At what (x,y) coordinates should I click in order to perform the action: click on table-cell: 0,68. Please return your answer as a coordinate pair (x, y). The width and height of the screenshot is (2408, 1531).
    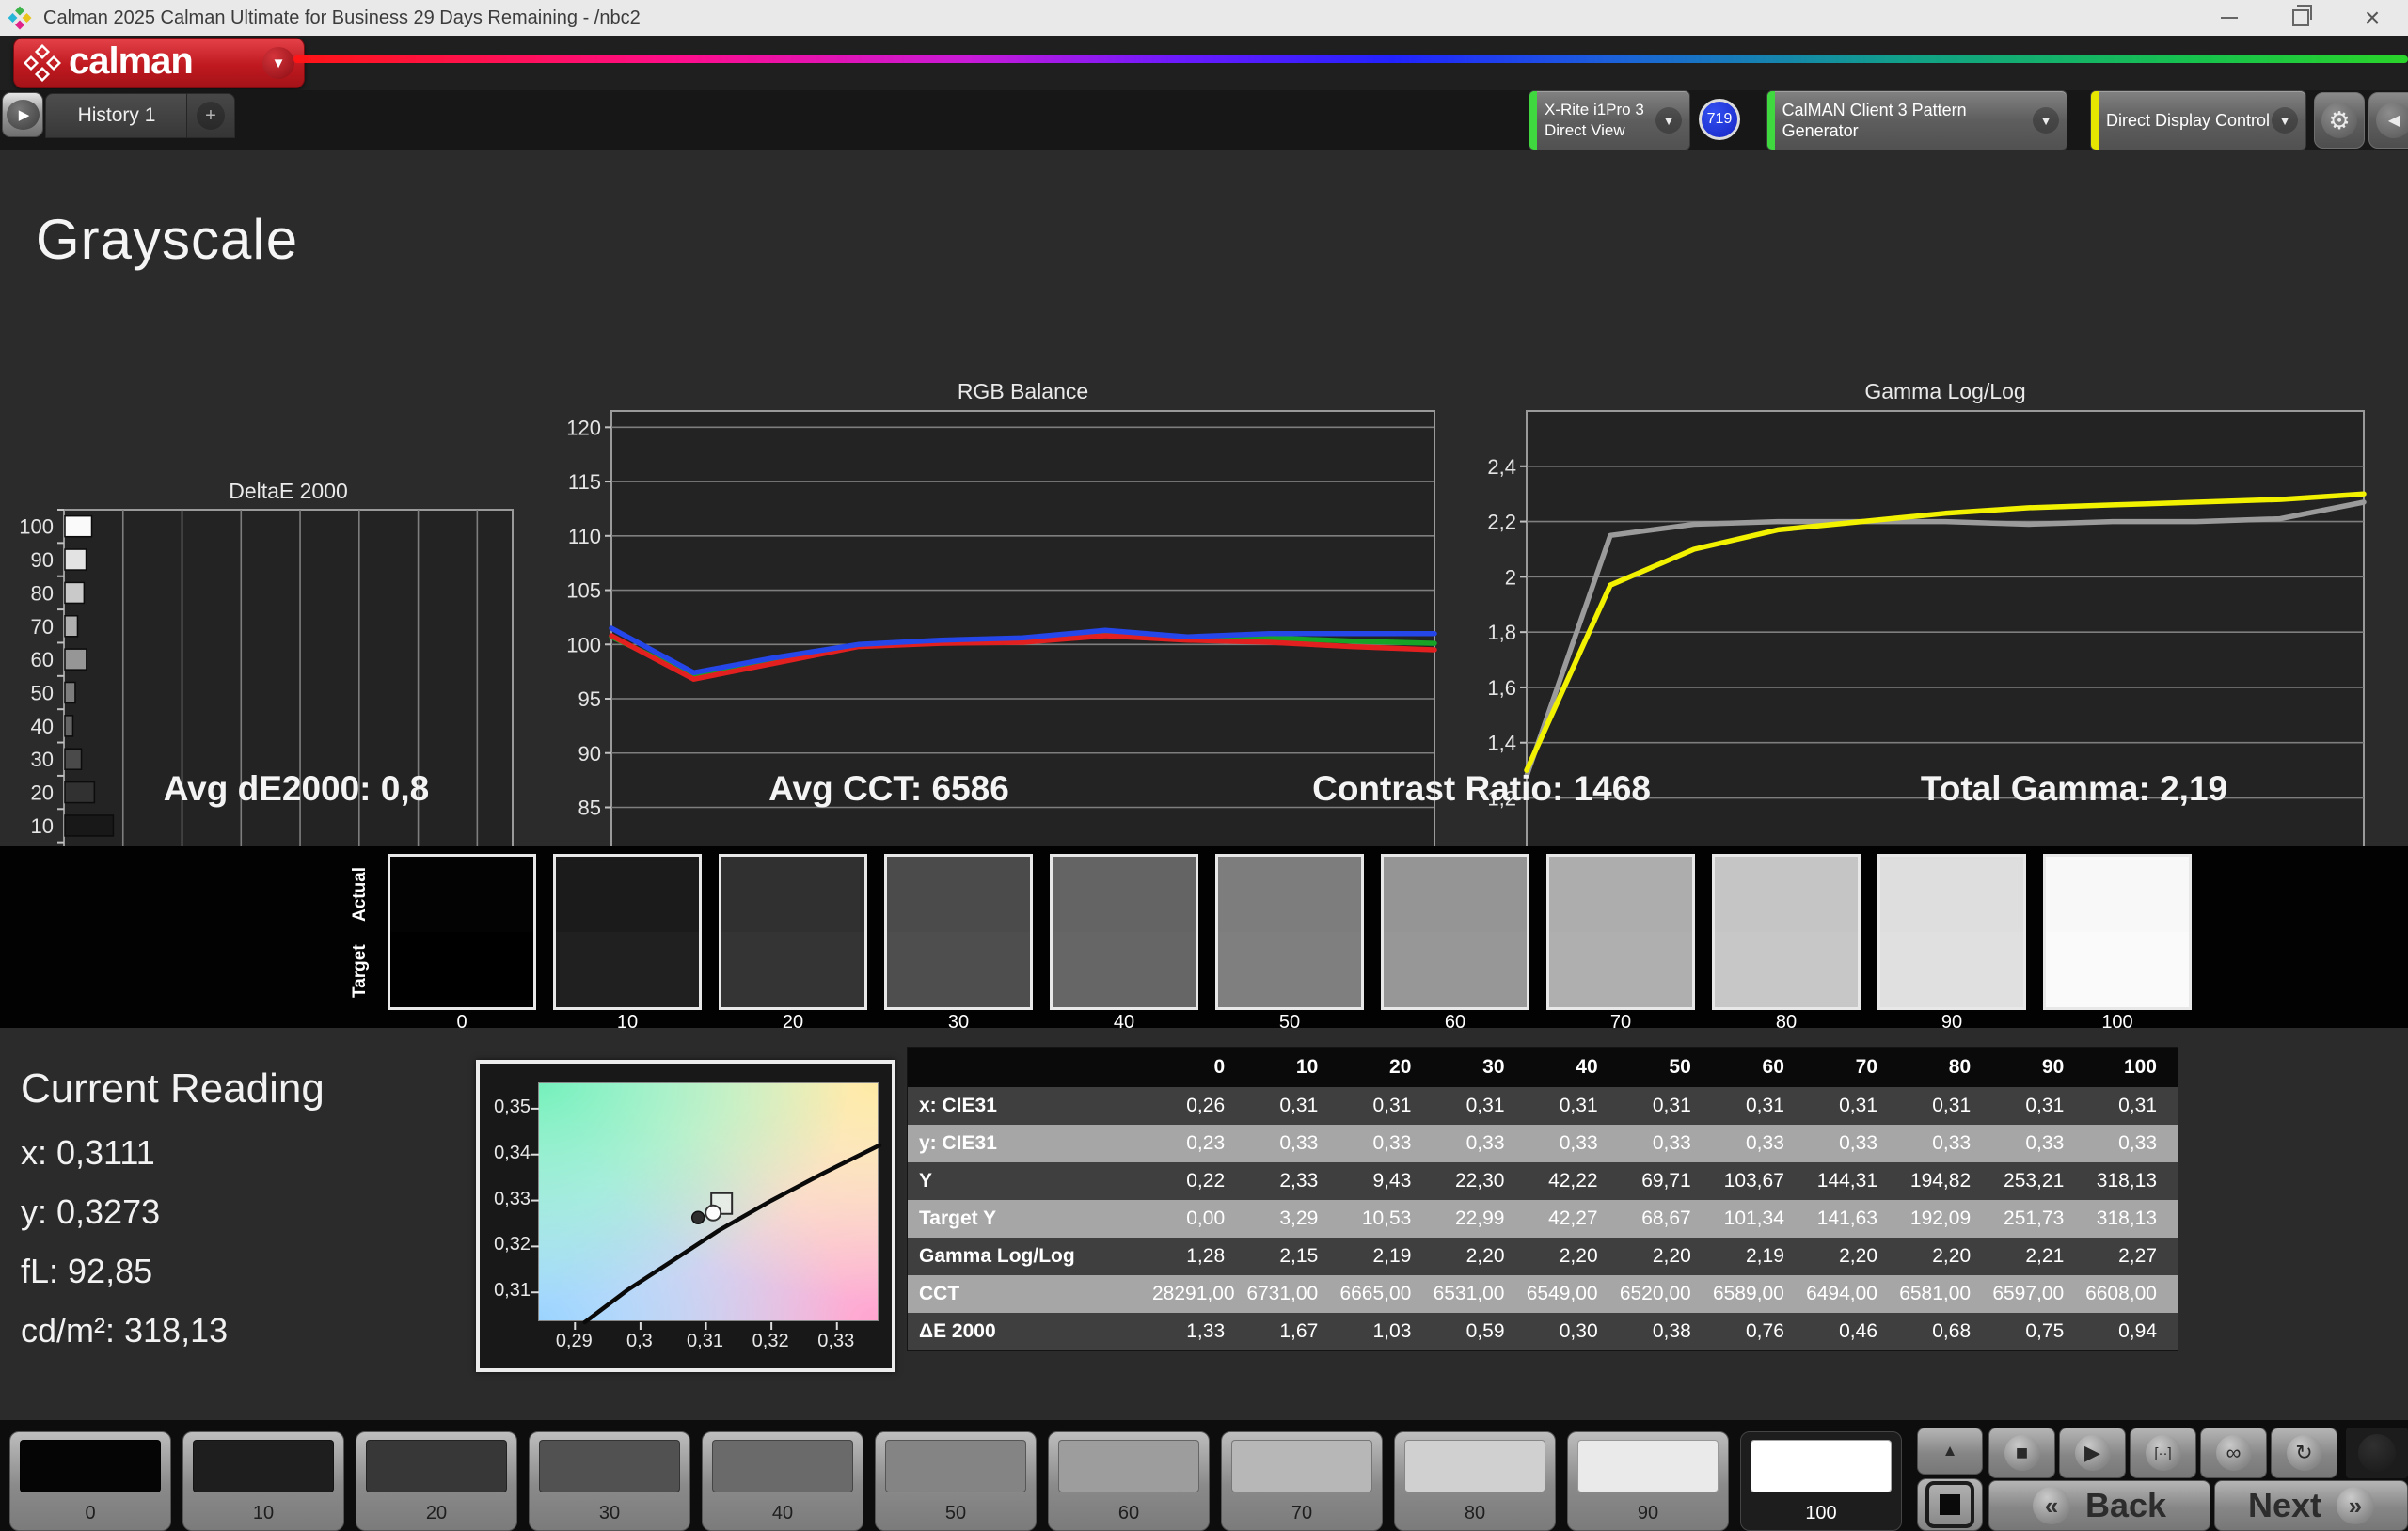
    Looking at the image, I should click on (1945, 1332).